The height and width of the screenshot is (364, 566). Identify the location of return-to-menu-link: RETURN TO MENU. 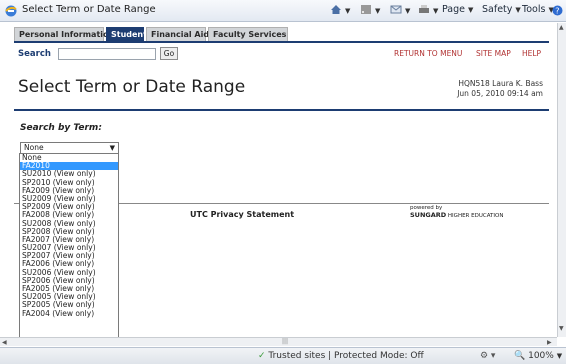
(428, 53).